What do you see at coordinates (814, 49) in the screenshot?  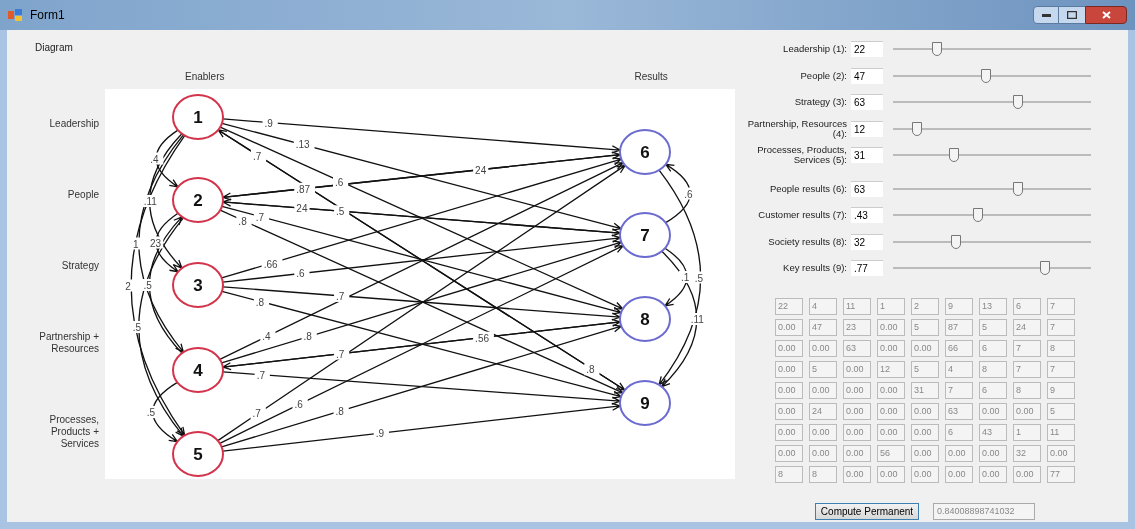 I see `slider-label: Leadership (1):` at bounding box center [814, 49].